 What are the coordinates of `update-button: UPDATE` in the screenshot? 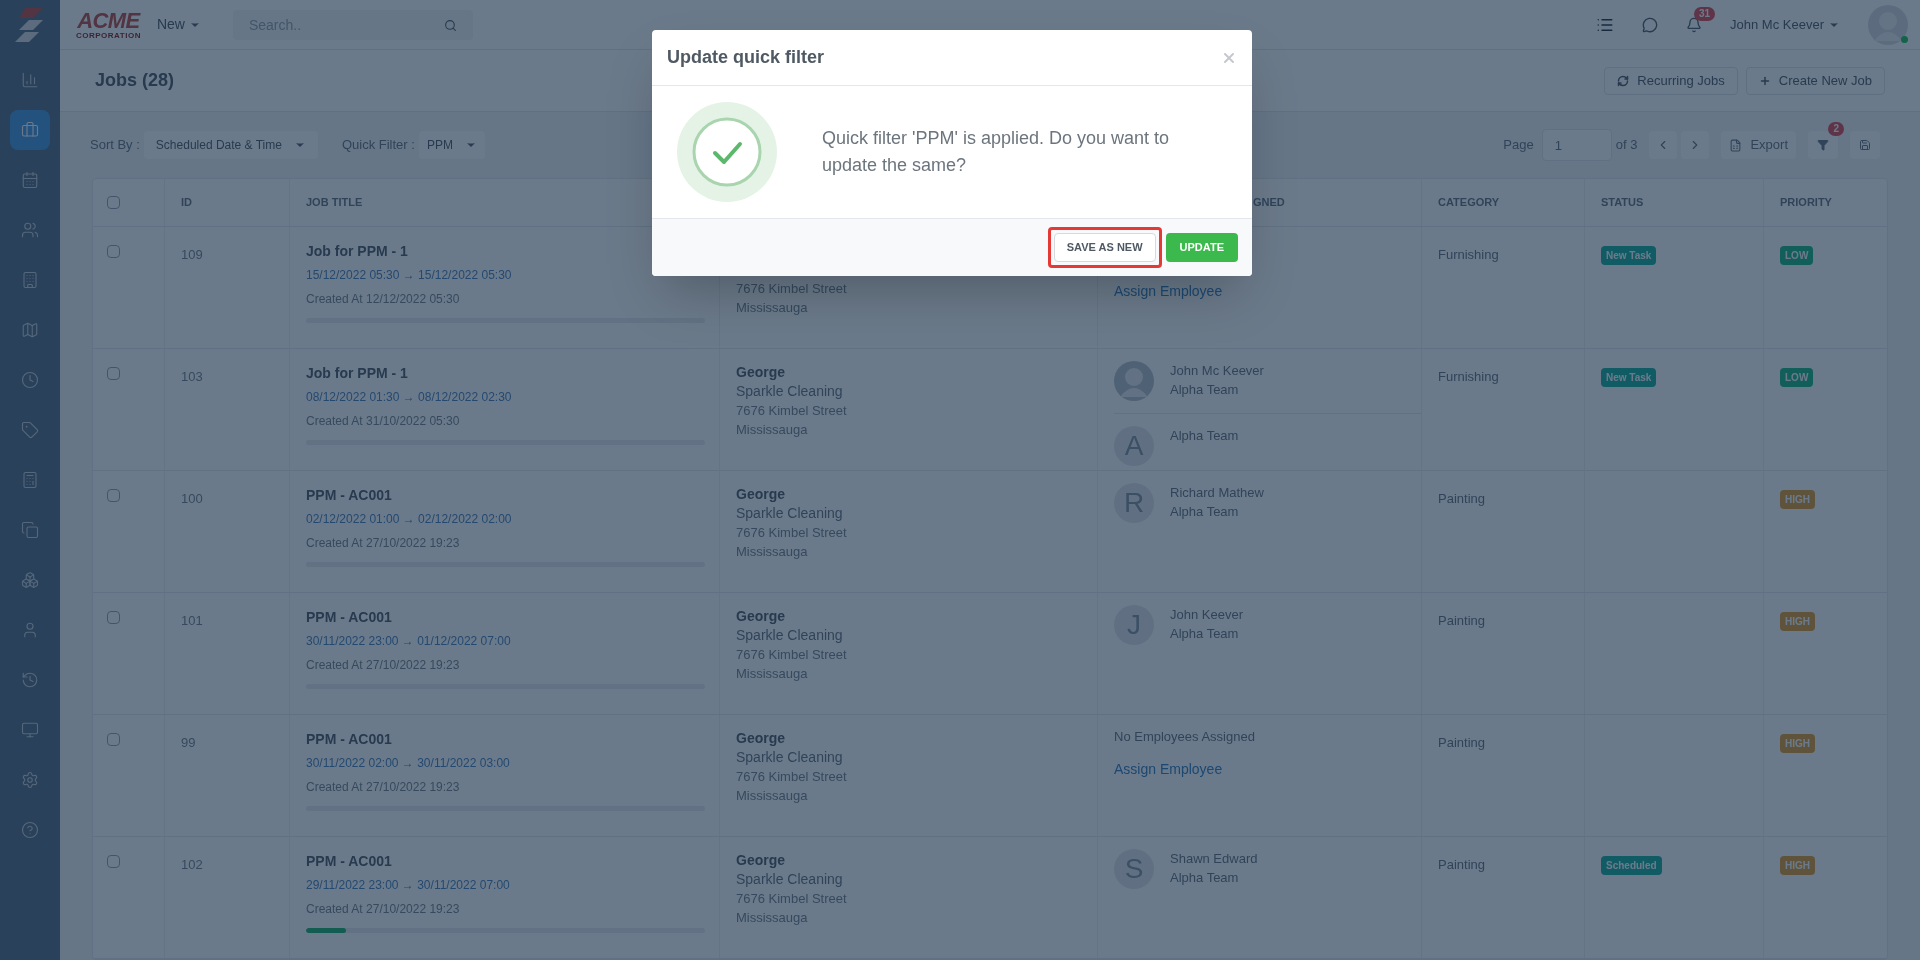 It's located at (1201, 247).